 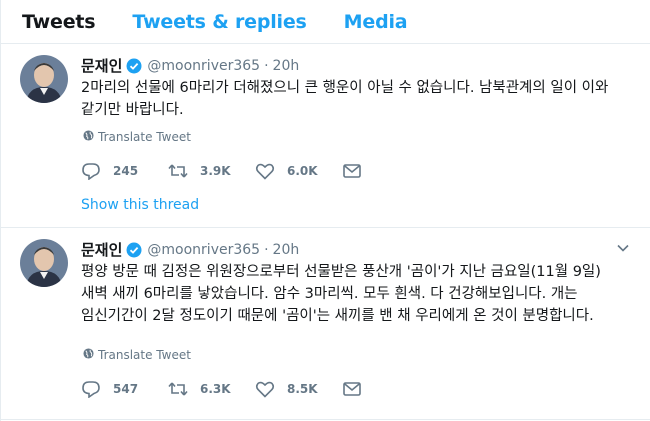 I want to click on retweet-button: 6.3K, so click(x=211, y=389).